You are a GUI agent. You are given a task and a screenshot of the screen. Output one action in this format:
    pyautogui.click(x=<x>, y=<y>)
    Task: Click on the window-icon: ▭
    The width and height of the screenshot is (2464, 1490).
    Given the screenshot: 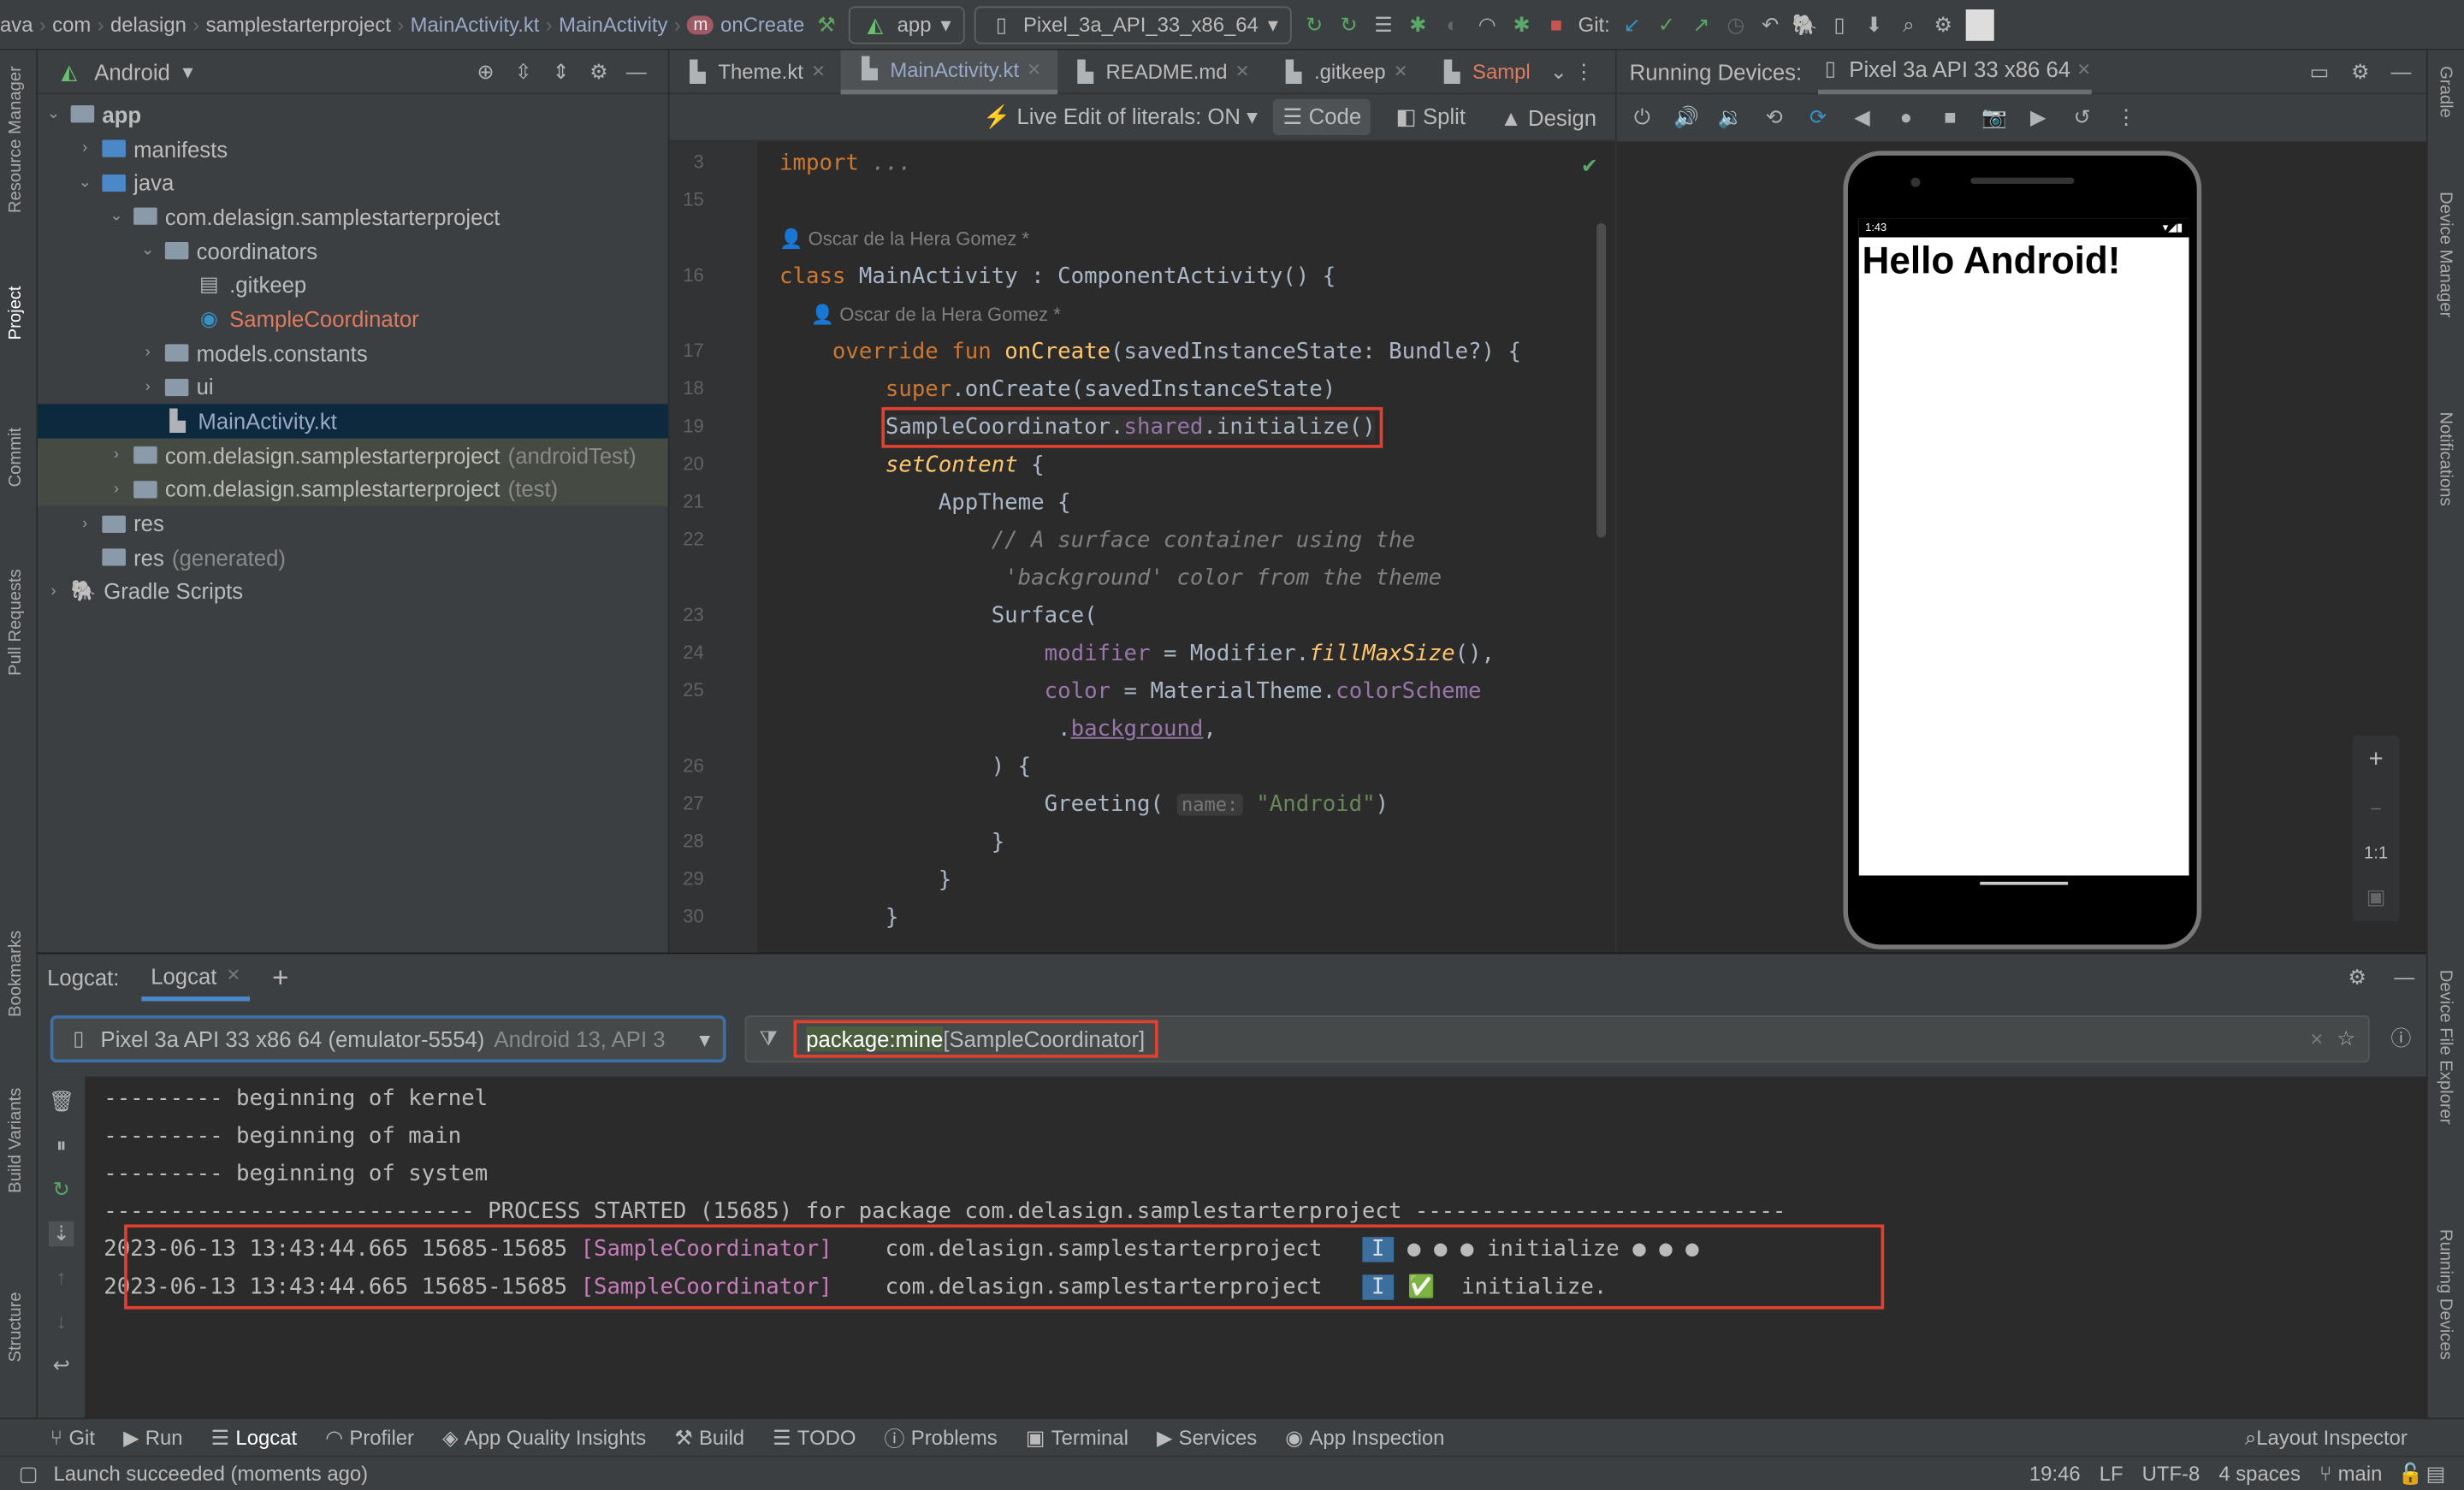 What is the action you would take?
    pyautogui.click(x=2319, y=71)
    